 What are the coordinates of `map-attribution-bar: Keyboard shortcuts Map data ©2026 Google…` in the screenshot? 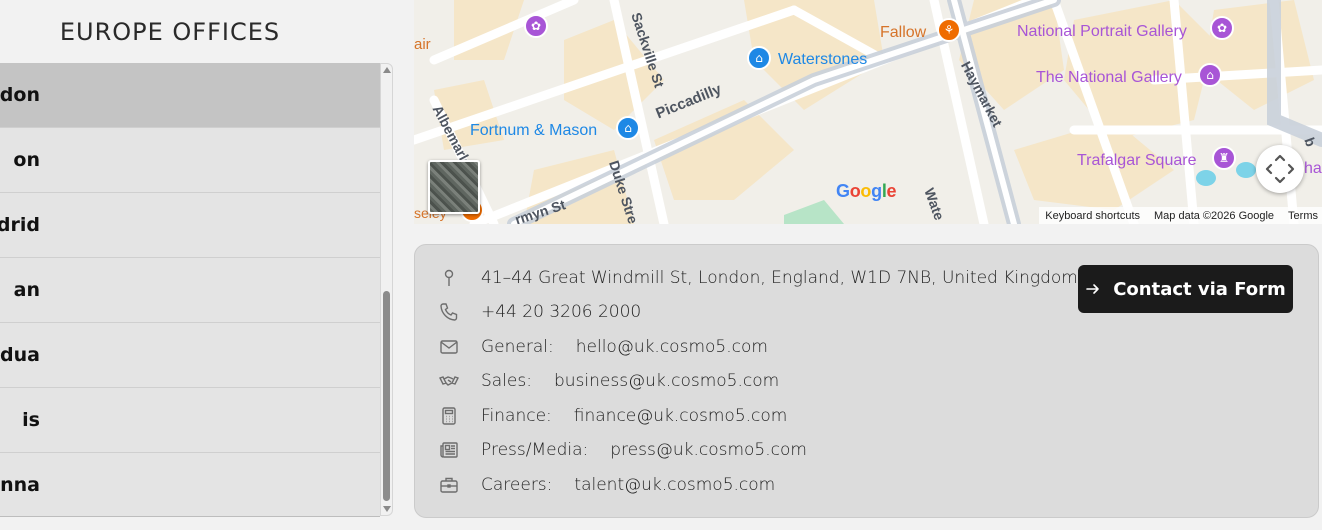 It's located at (1180, 215).